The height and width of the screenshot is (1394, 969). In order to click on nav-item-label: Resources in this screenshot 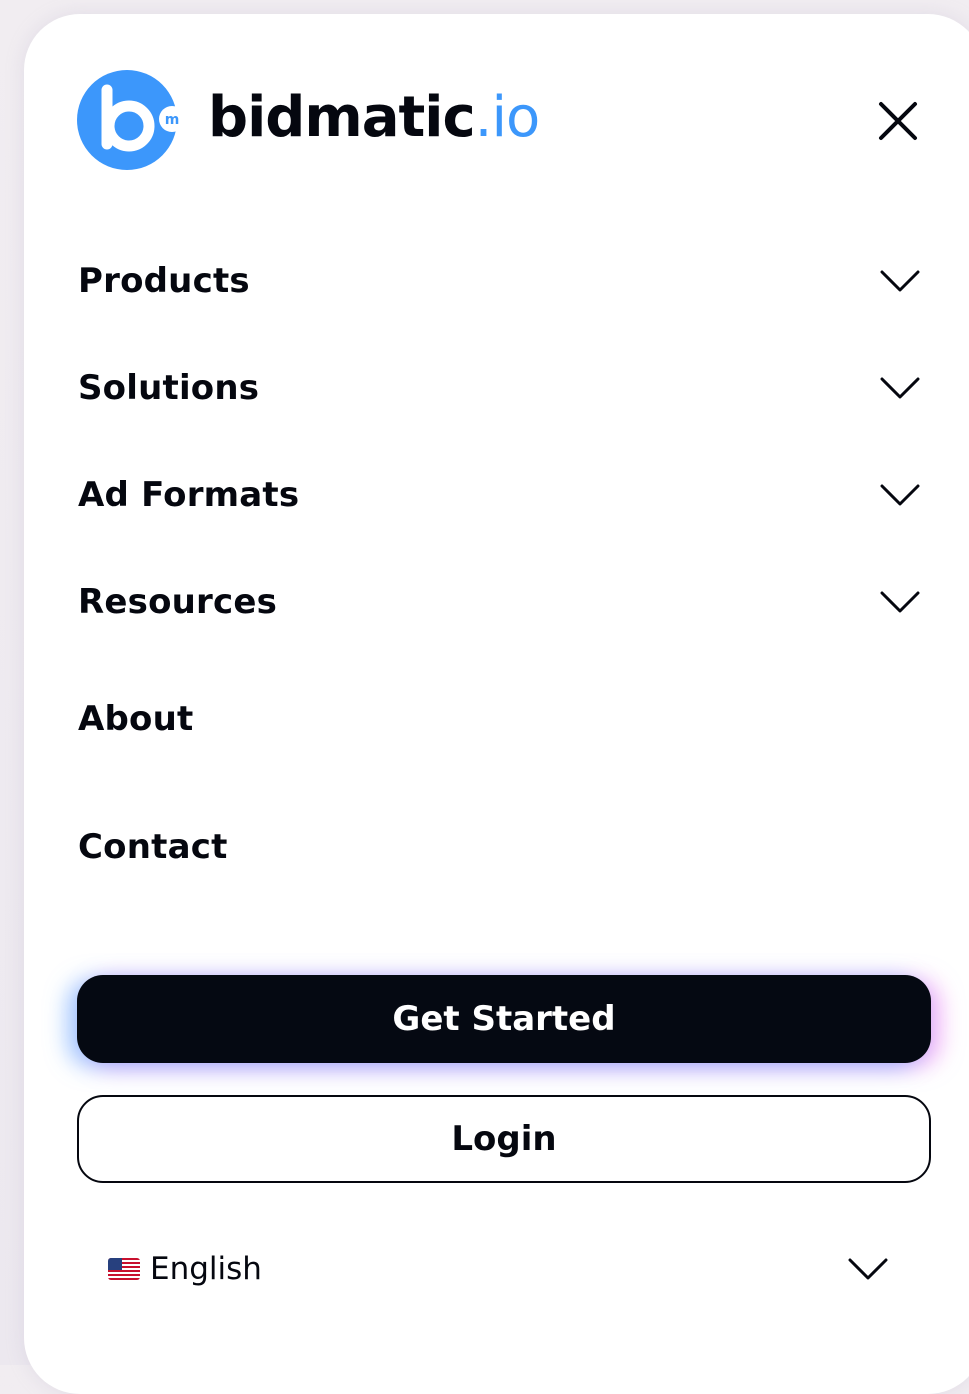, I will do `click(178, 602)`.